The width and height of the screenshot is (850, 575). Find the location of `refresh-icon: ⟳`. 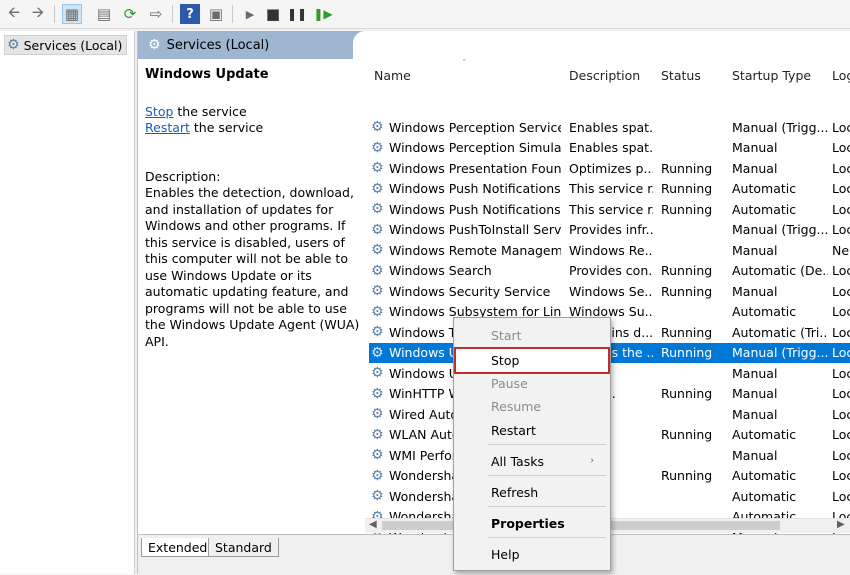

refresh-icon: ⟳ is located at coordinates (130, 14).